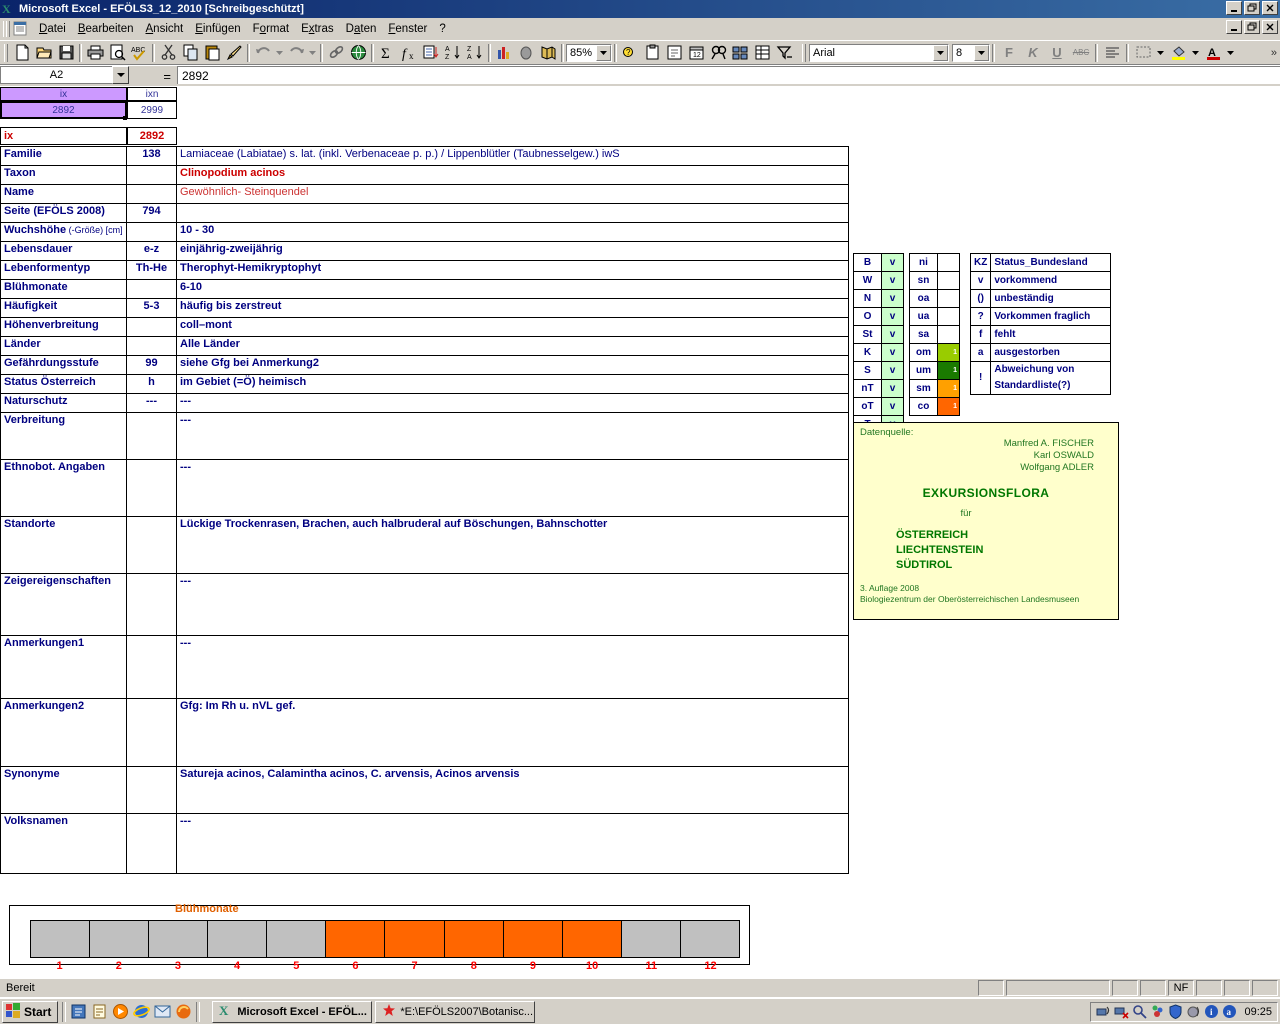  I want to click on bundesland-row: Wv, so click(878, 280).